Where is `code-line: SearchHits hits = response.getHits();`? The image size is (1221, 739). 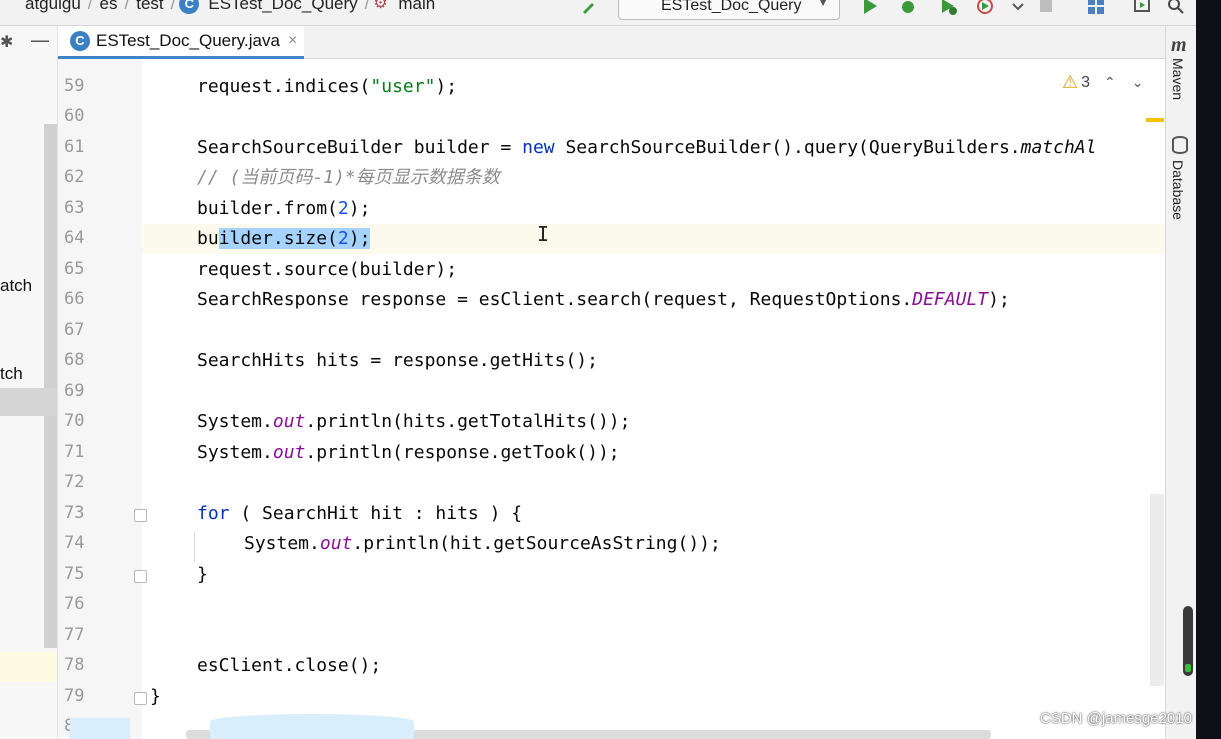 code-line: SearchHits hits = response.getHits(); is located at coordinates (397, 361).